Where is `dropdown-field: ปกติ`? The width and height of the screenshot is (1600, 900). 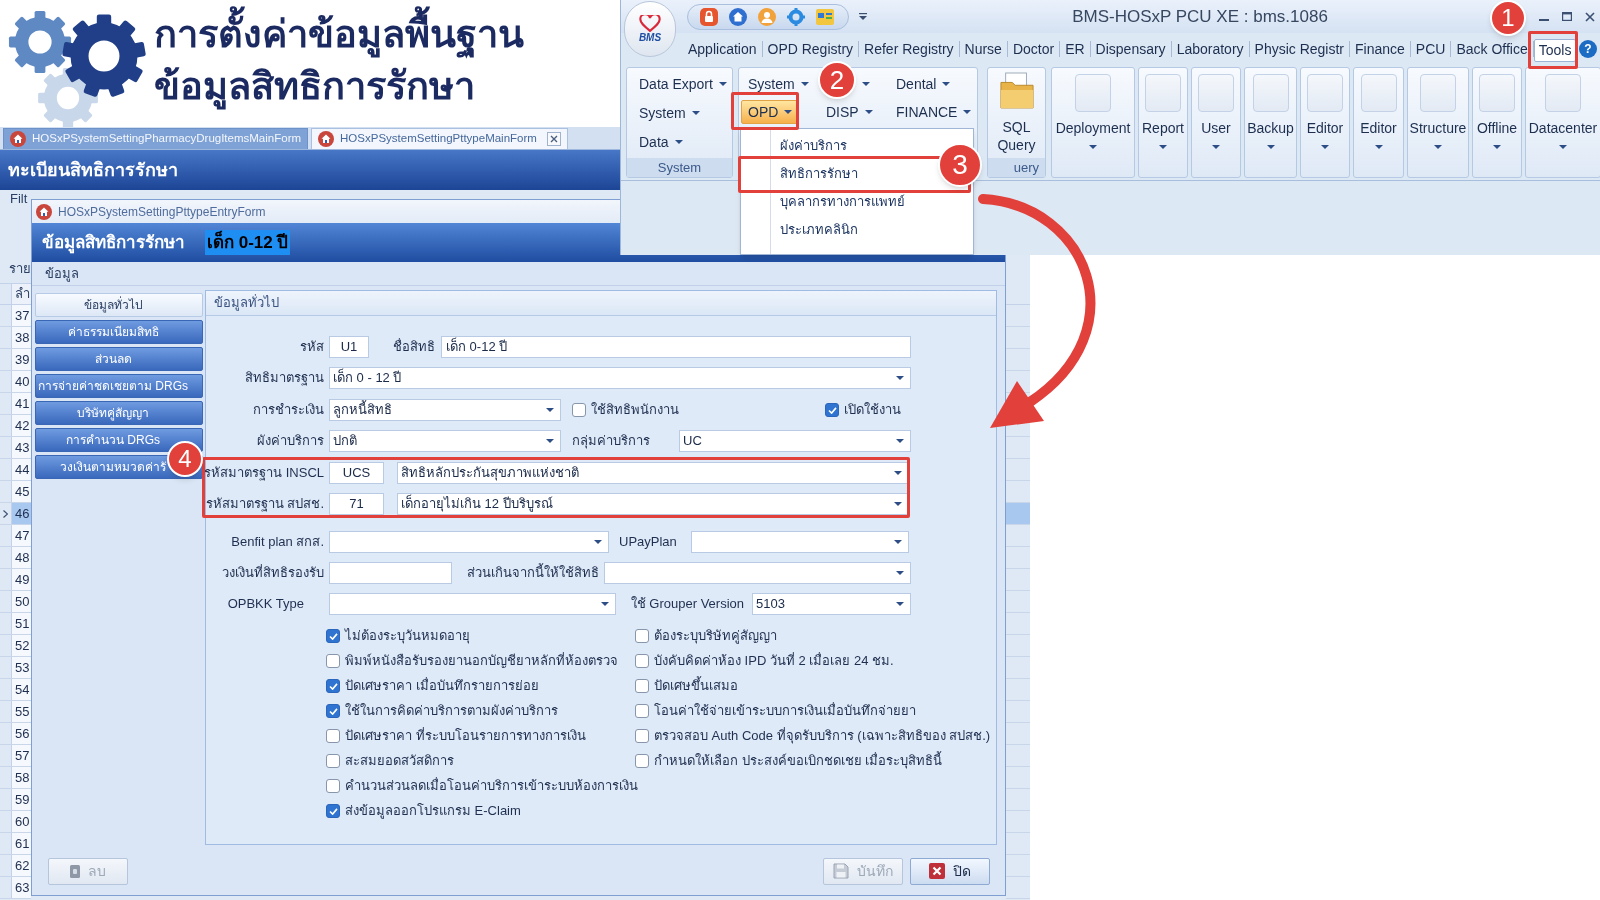
dropdown-field: ปกติ is located at coordinates (445, 441).